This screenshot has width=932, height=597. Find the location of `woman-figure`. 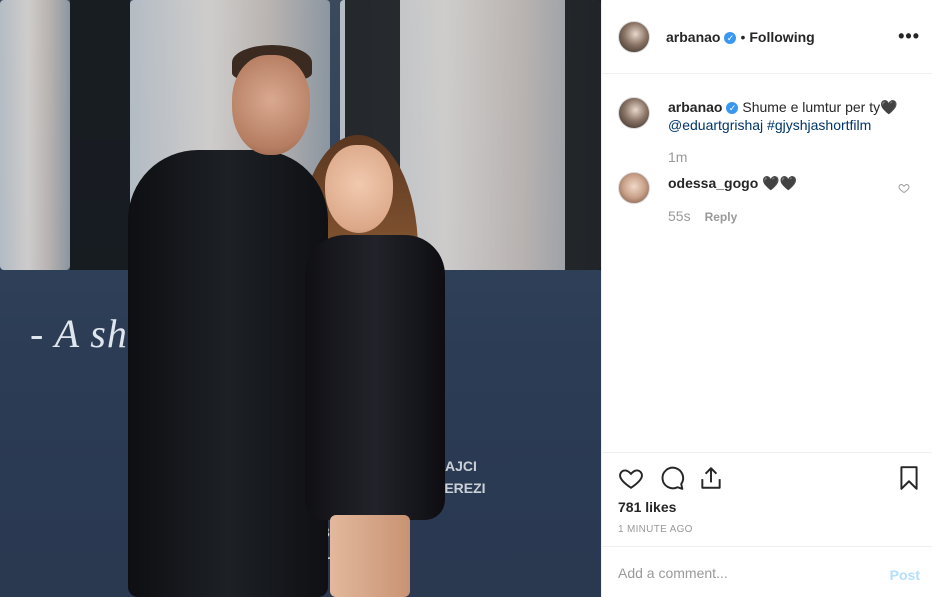

woman-figure is located at coordinates (375, 377).